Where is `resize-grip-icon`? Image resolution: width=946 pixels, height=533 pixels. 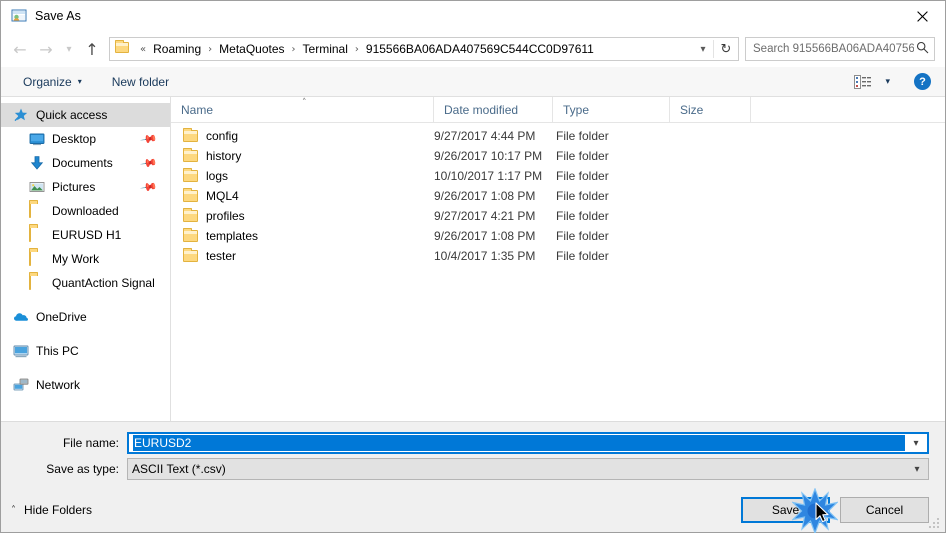 resize-grip-icon is located at coordinates (935, 523).